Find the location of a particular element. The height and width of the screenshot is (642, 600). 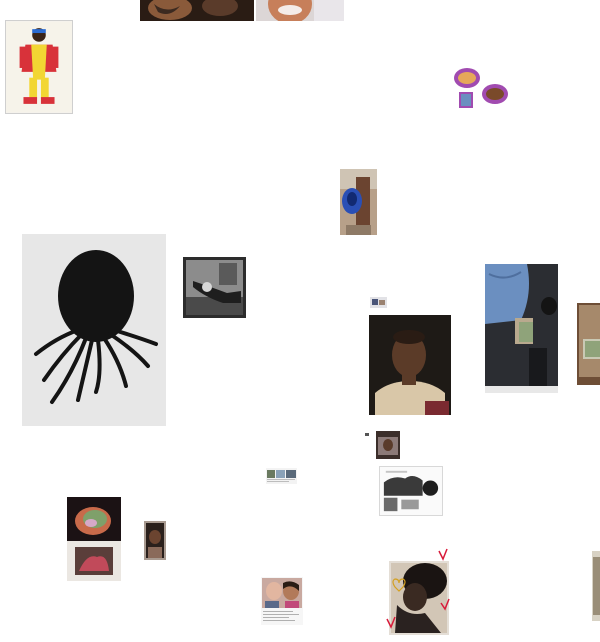

face-photo-icon is located at coordinates (300, 10).